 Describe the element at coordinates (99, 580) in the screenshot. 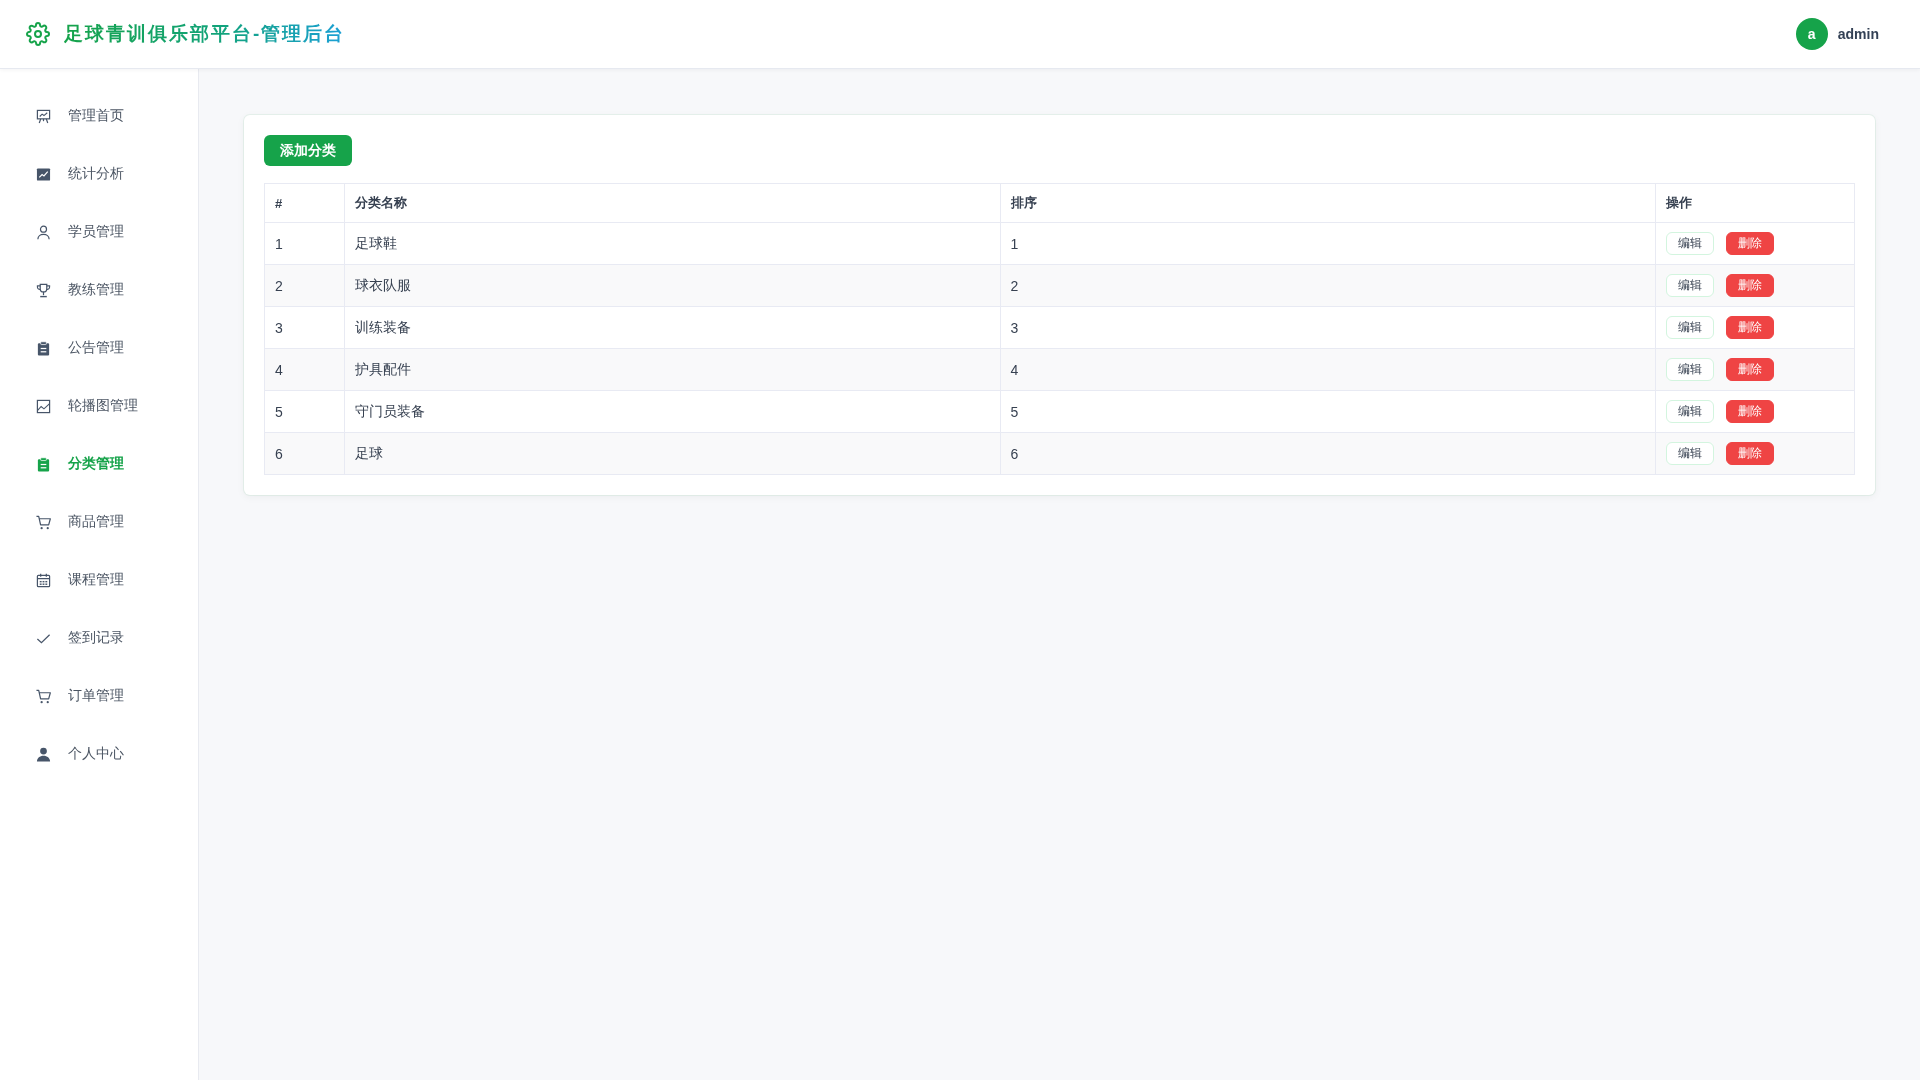

I see `sidebar-item: 课程管理` at that location.